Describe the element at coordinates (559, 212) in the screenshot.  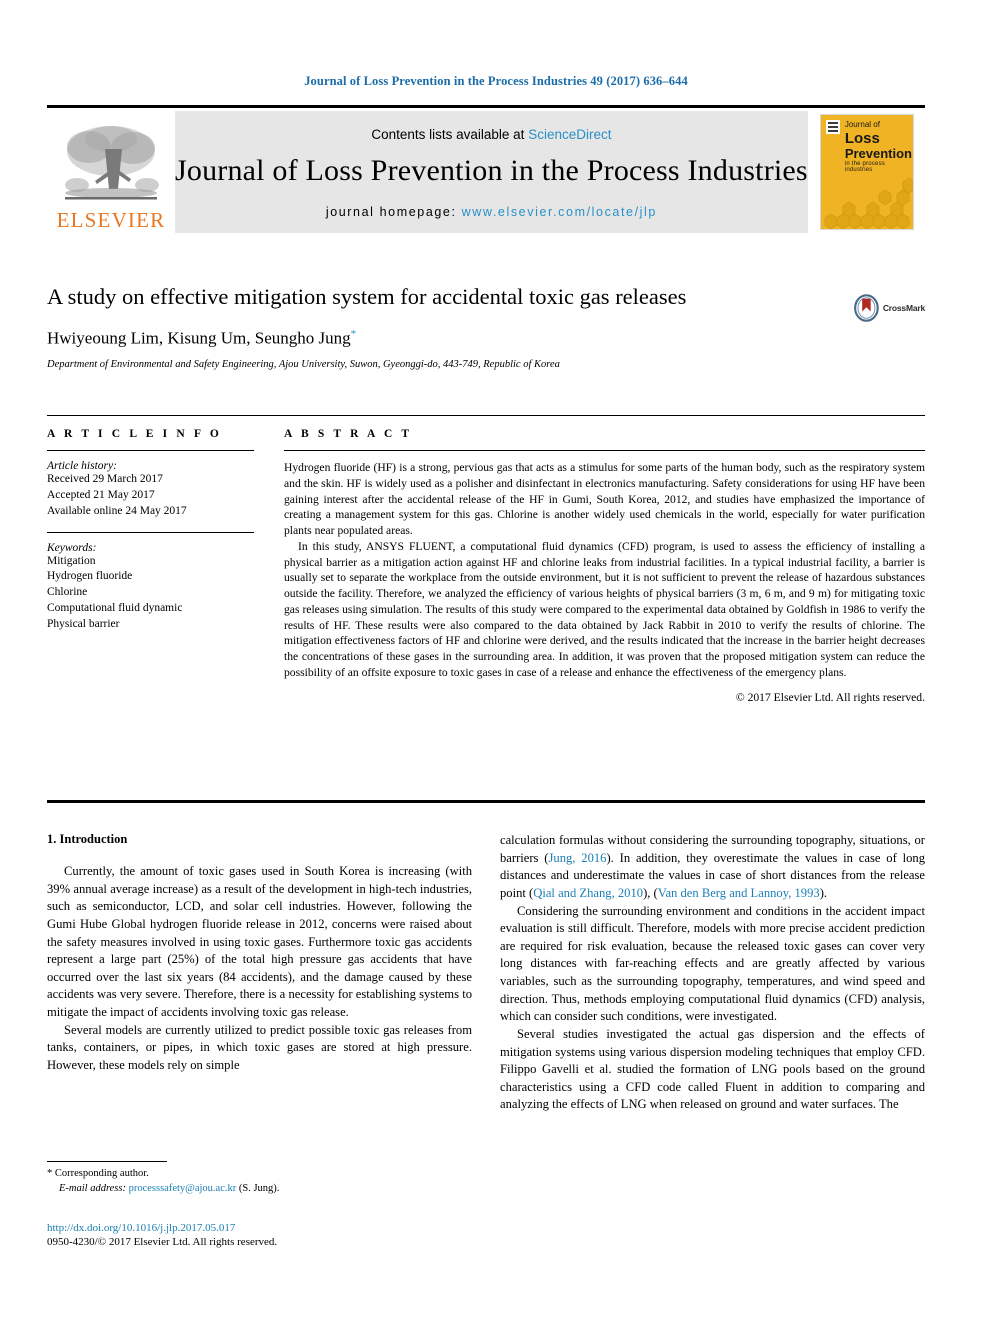
I see `homepage-url: www.elsevier.com/locate/jlp` at that location.